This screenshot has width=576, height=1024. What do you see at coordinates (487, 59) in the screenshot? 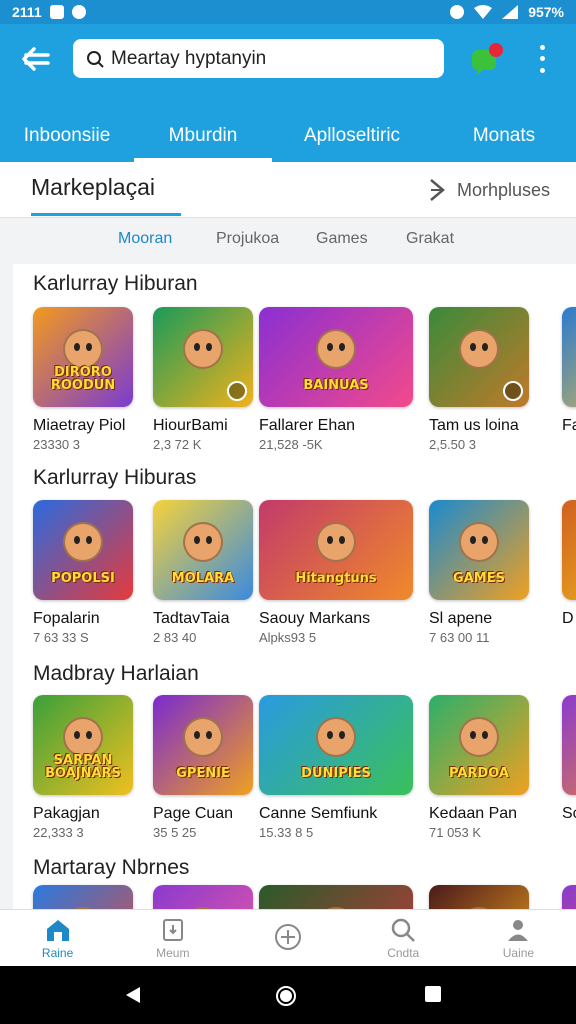
I see `chat-notification-icon` at bounding box center [487, 59].